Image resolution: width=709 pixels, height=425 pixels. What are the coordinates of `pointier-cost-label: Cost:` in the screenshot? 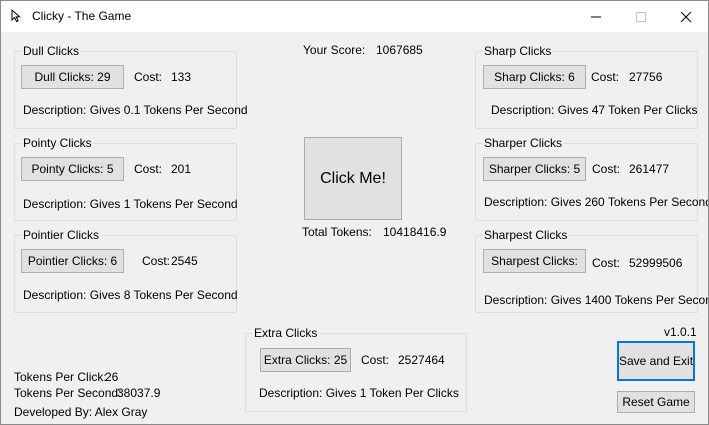 It's located at (156, 261).